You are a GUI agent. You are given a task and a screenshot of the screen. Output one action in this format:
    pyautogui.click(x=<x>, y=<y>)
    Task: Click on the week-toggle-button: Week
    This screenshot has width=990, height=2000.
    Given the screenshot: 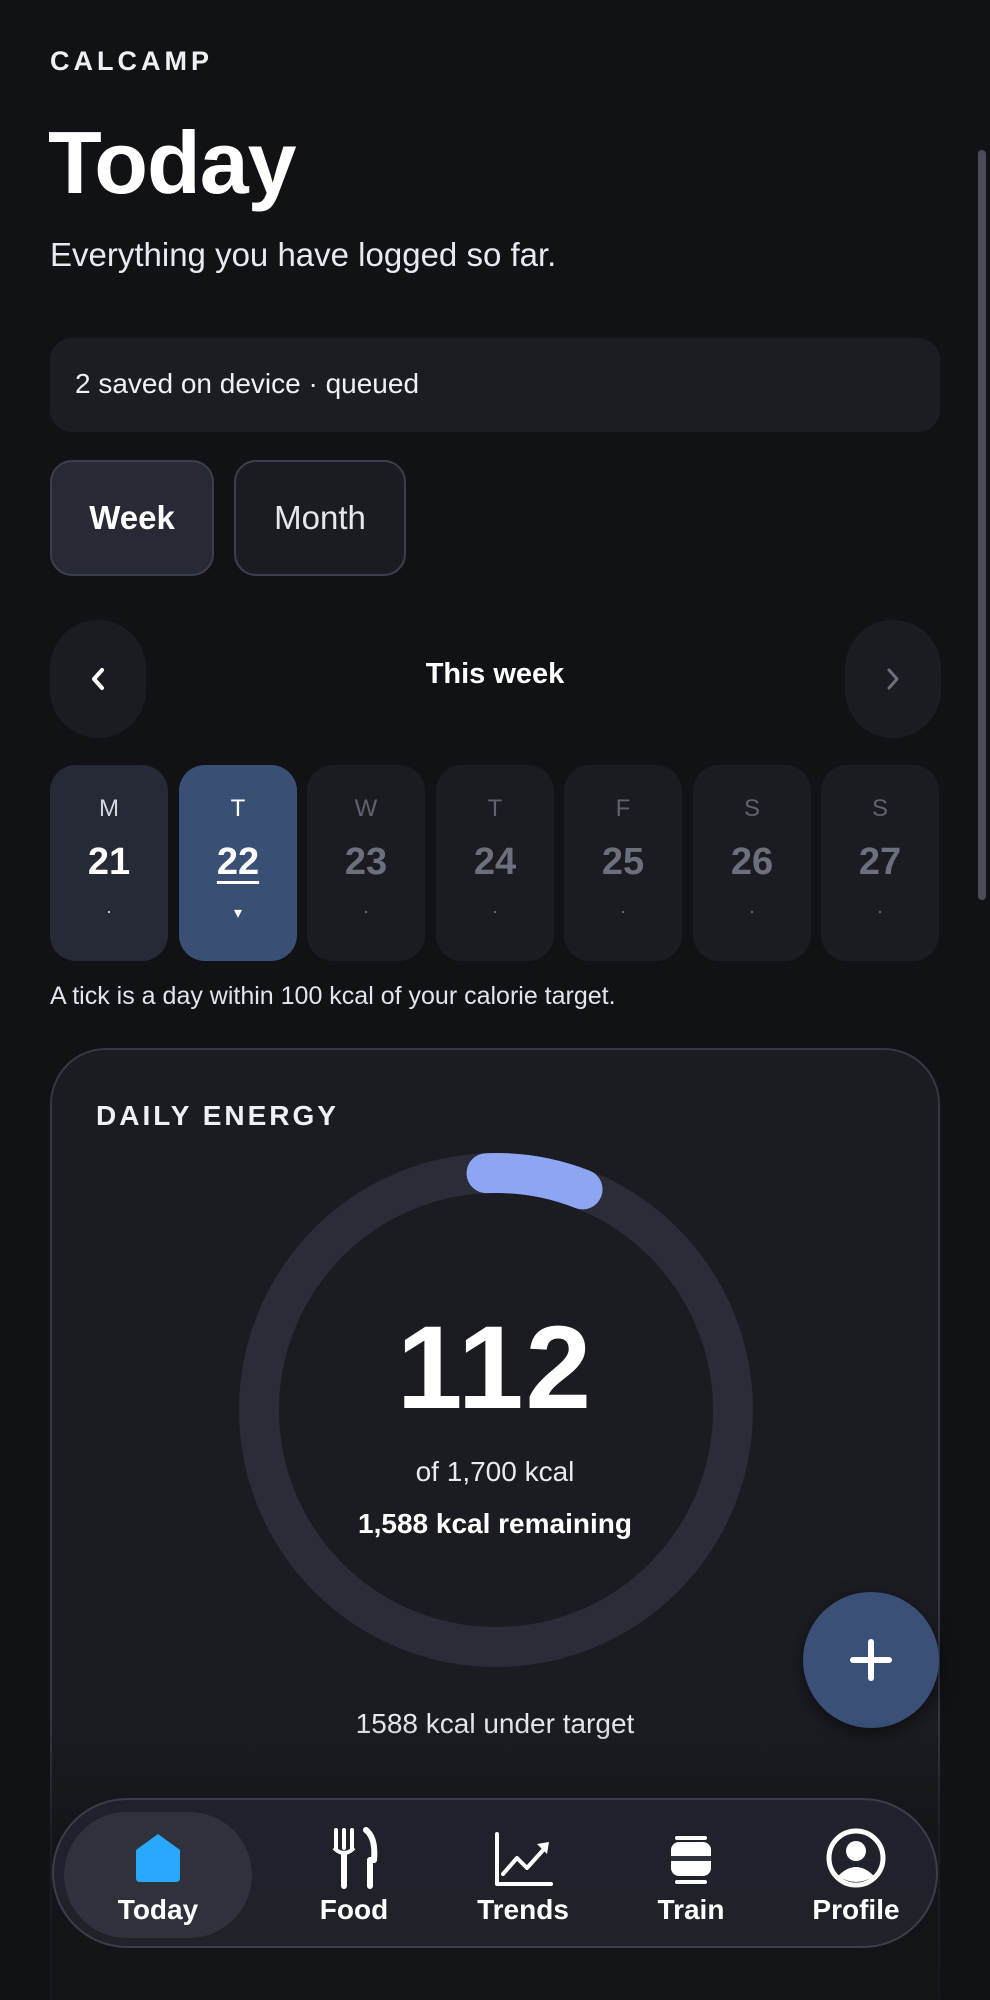 What is the action you would take?
    pyautogui.click(x=132, y=518)
    